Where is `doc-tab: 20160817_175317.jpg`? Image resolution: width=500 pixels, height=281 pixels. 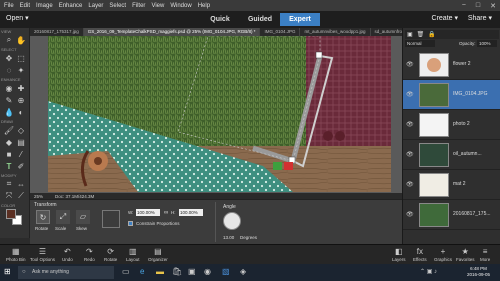 doc-tab: 20160817_175317.jpg is located at coordinates (57, 32).